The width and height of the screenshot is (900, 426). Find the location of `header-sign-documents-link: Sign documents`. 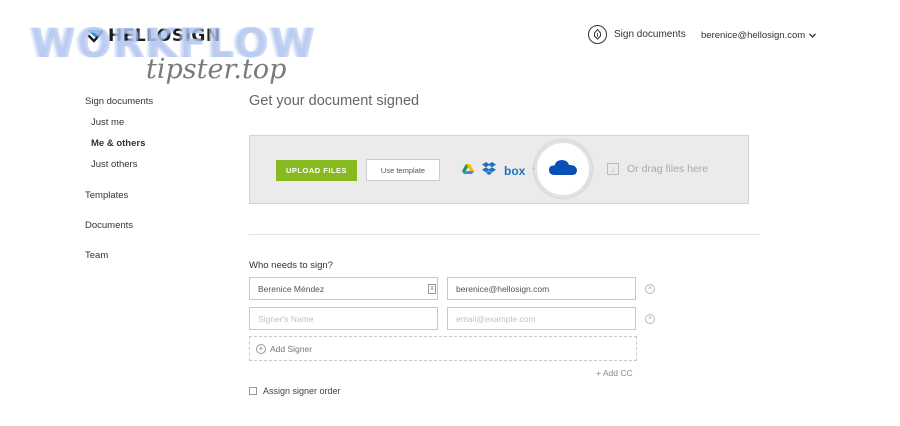

header-sign-documents-link: Sign documents is located at coordinates (637, 34).